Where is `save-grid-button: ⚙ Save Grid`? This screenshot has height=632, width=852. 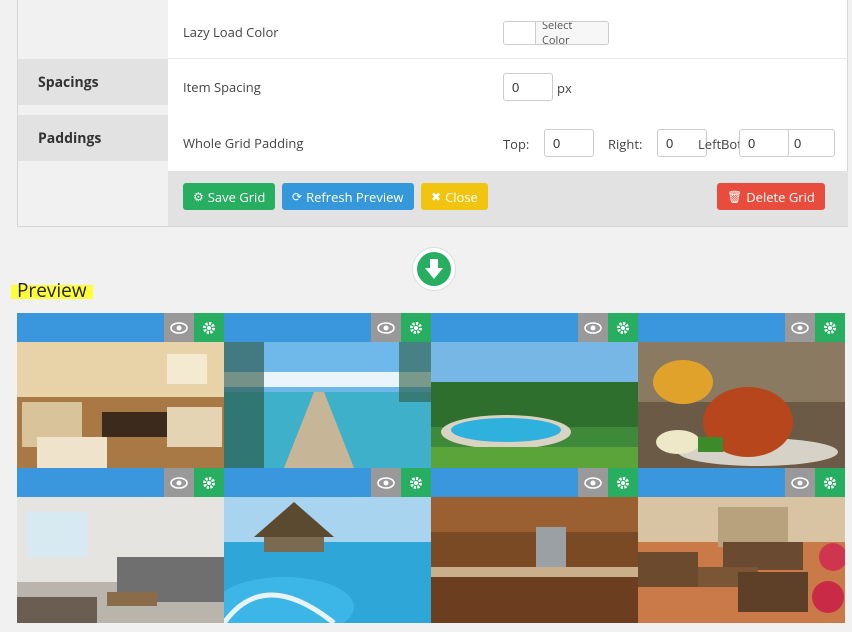
save-grid-button: ⚙ Save Grid is located at coordinates (229, 196).